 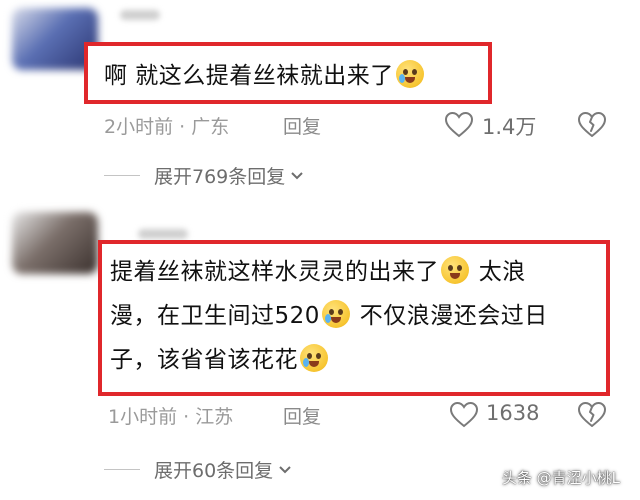 I want to click on like-count: 1638, so click(x=513, y=413).